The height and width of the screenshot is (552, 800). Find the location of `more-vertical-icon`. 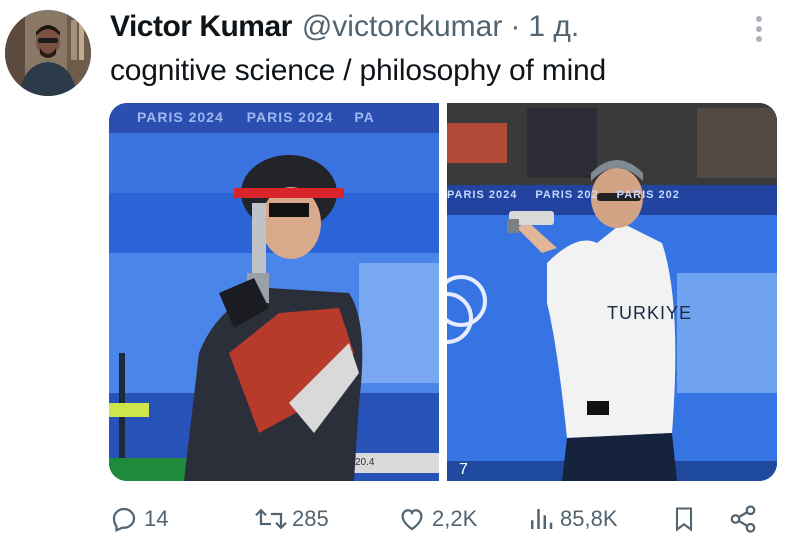

more-vertical-icon is located at coordinates (759, 29).